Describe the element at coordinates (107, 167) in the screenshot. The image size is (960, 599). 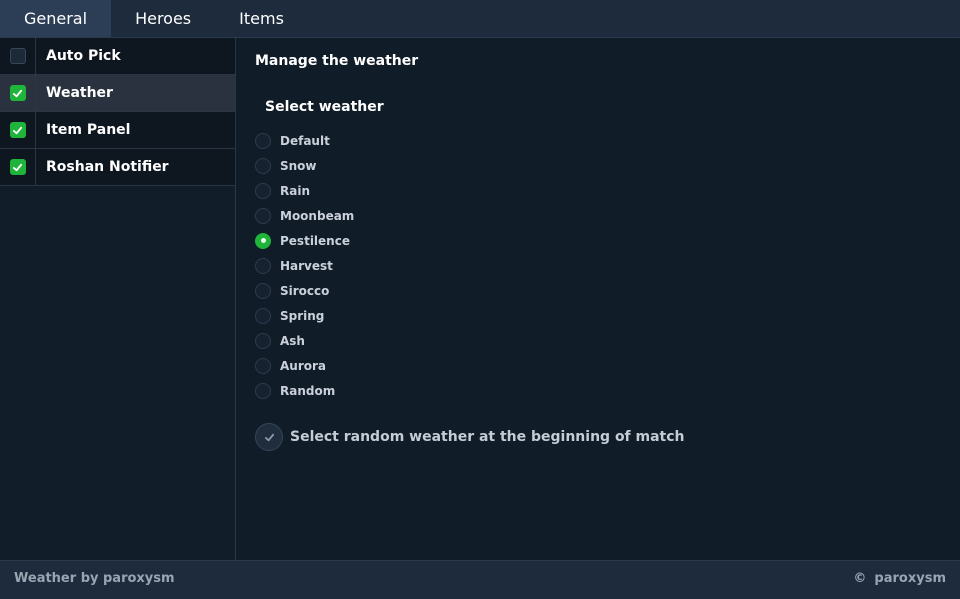
I see `sidebar-item-label: Roshan Notifier` at that location.